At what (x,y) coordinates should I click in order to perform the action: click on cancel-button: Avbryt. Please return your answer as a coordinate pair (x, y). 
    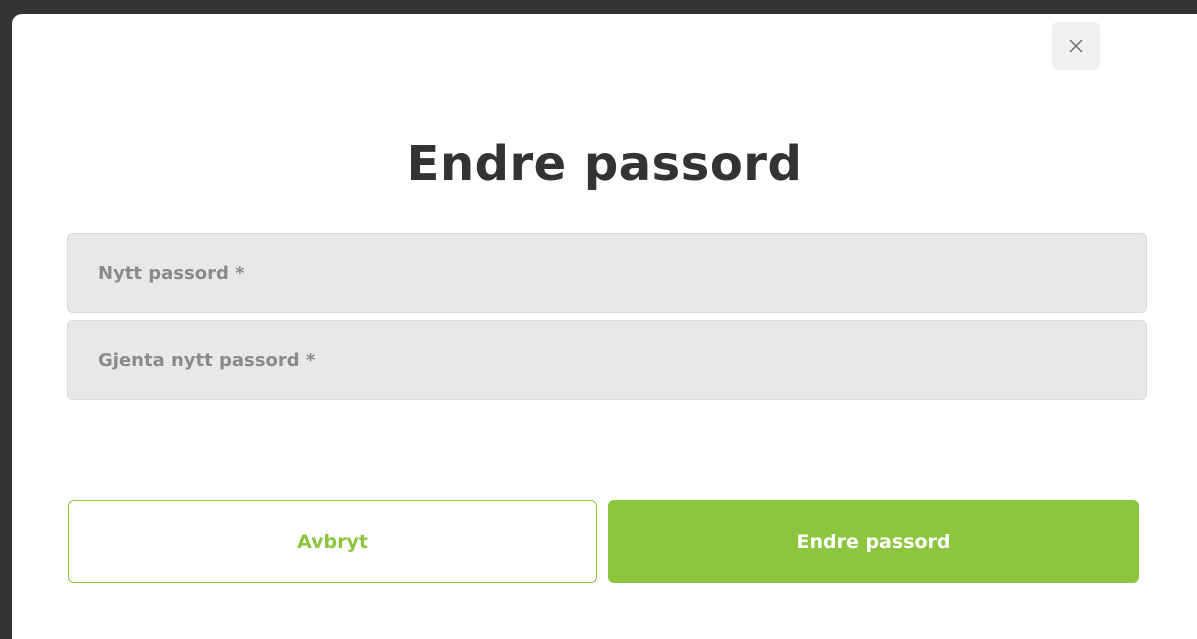
    Looking at the image, I should click on (332, 541).